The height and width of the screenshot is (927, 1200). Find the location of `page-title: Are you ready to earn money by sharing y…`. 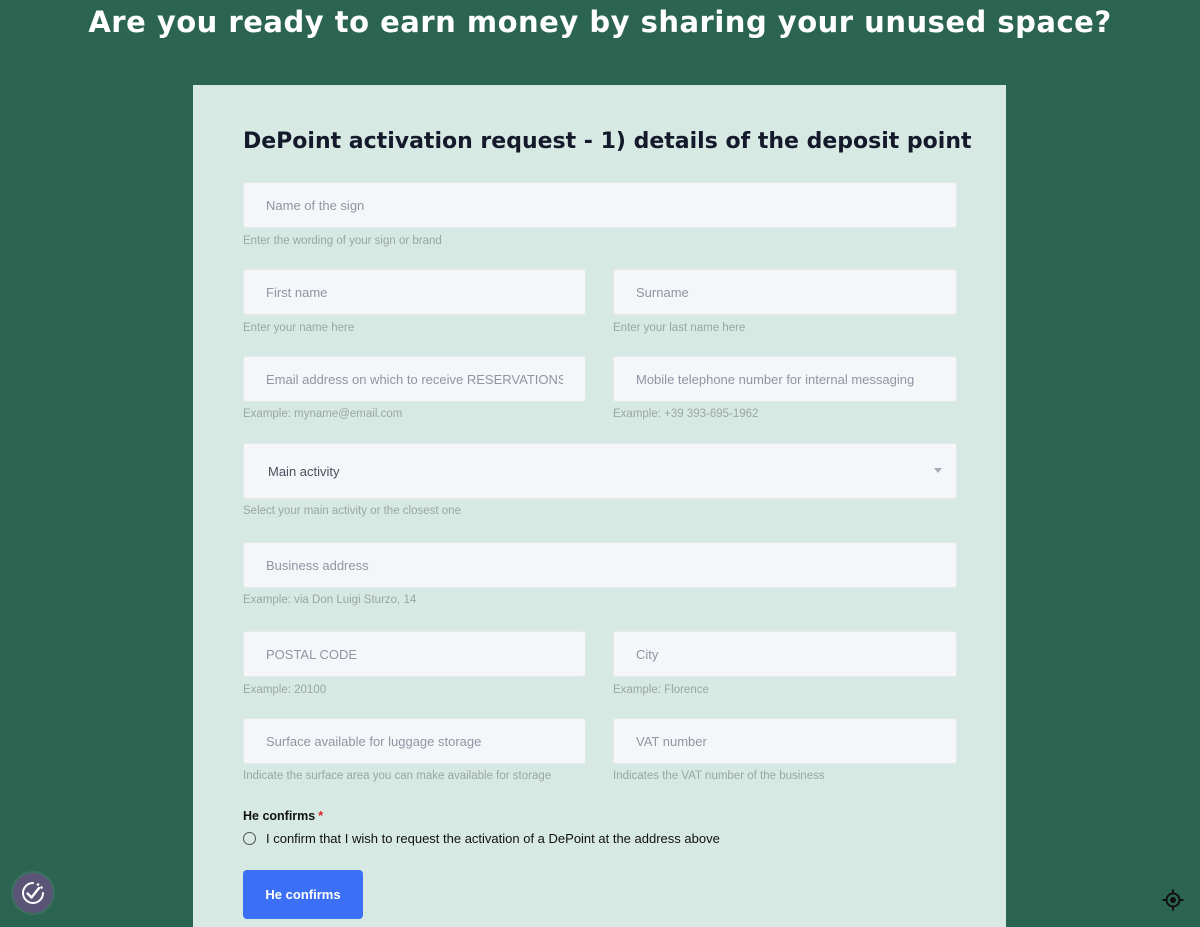

page-title: Are you ready to earn money by sharing y… is located at coordinates (600, 22).